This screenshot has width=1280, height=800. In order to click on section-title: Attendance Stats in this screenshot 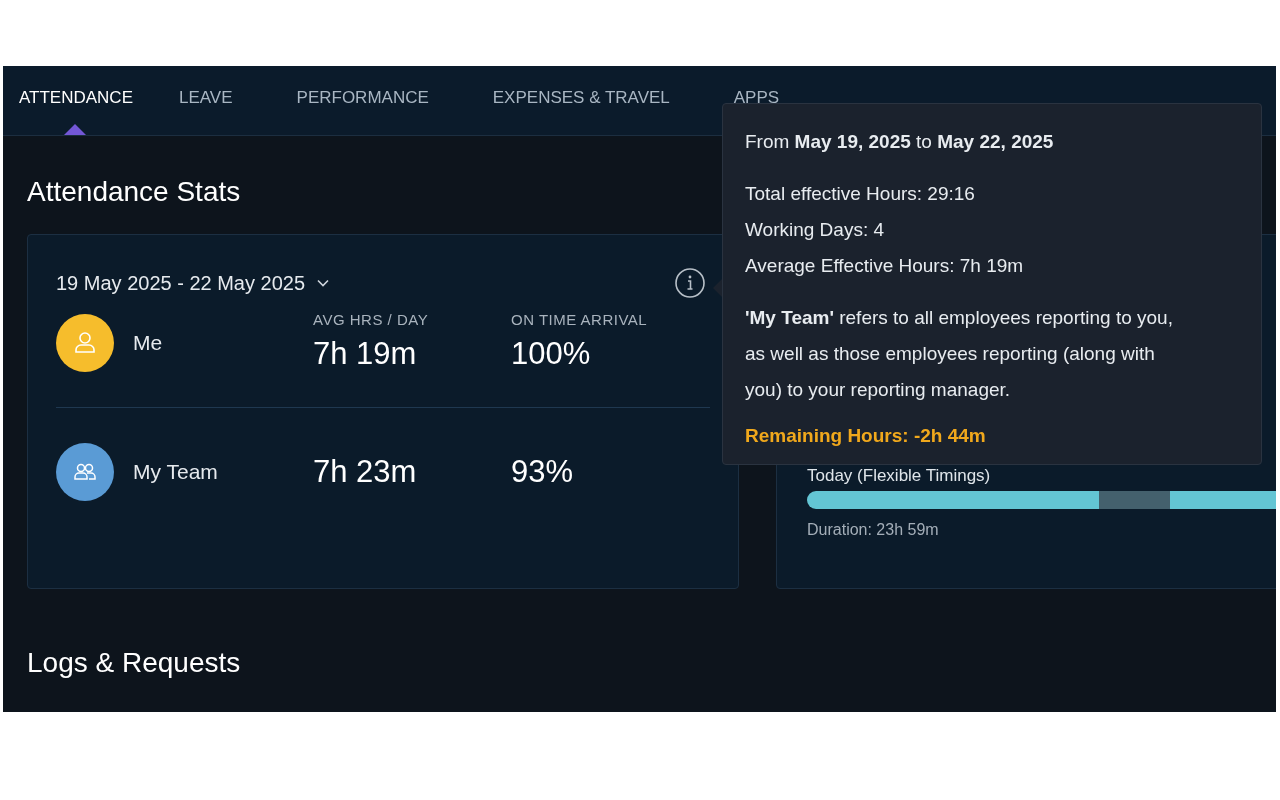, I will do `click(134, 192)`.